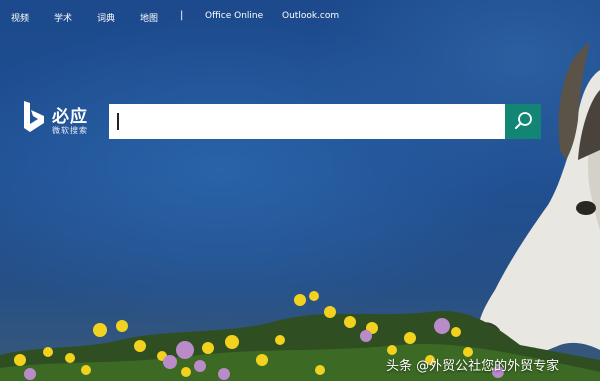 This screenshot has width=600, height=381. I want to click on logo-name: 必应, so click(70, 117).